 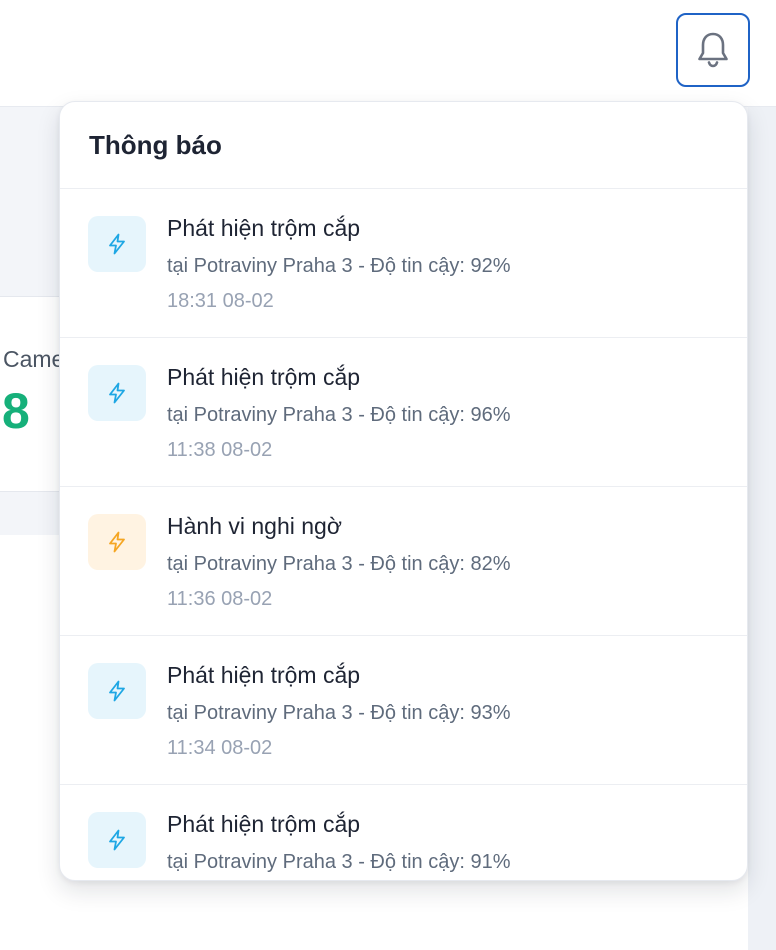 What do you see at coordinates (339, 862) in the screenshot?
I see `notification-subtitle: tại Potraviny Praha 3 - Độ tin cậy: 91%` at bounding box center [339, 862].